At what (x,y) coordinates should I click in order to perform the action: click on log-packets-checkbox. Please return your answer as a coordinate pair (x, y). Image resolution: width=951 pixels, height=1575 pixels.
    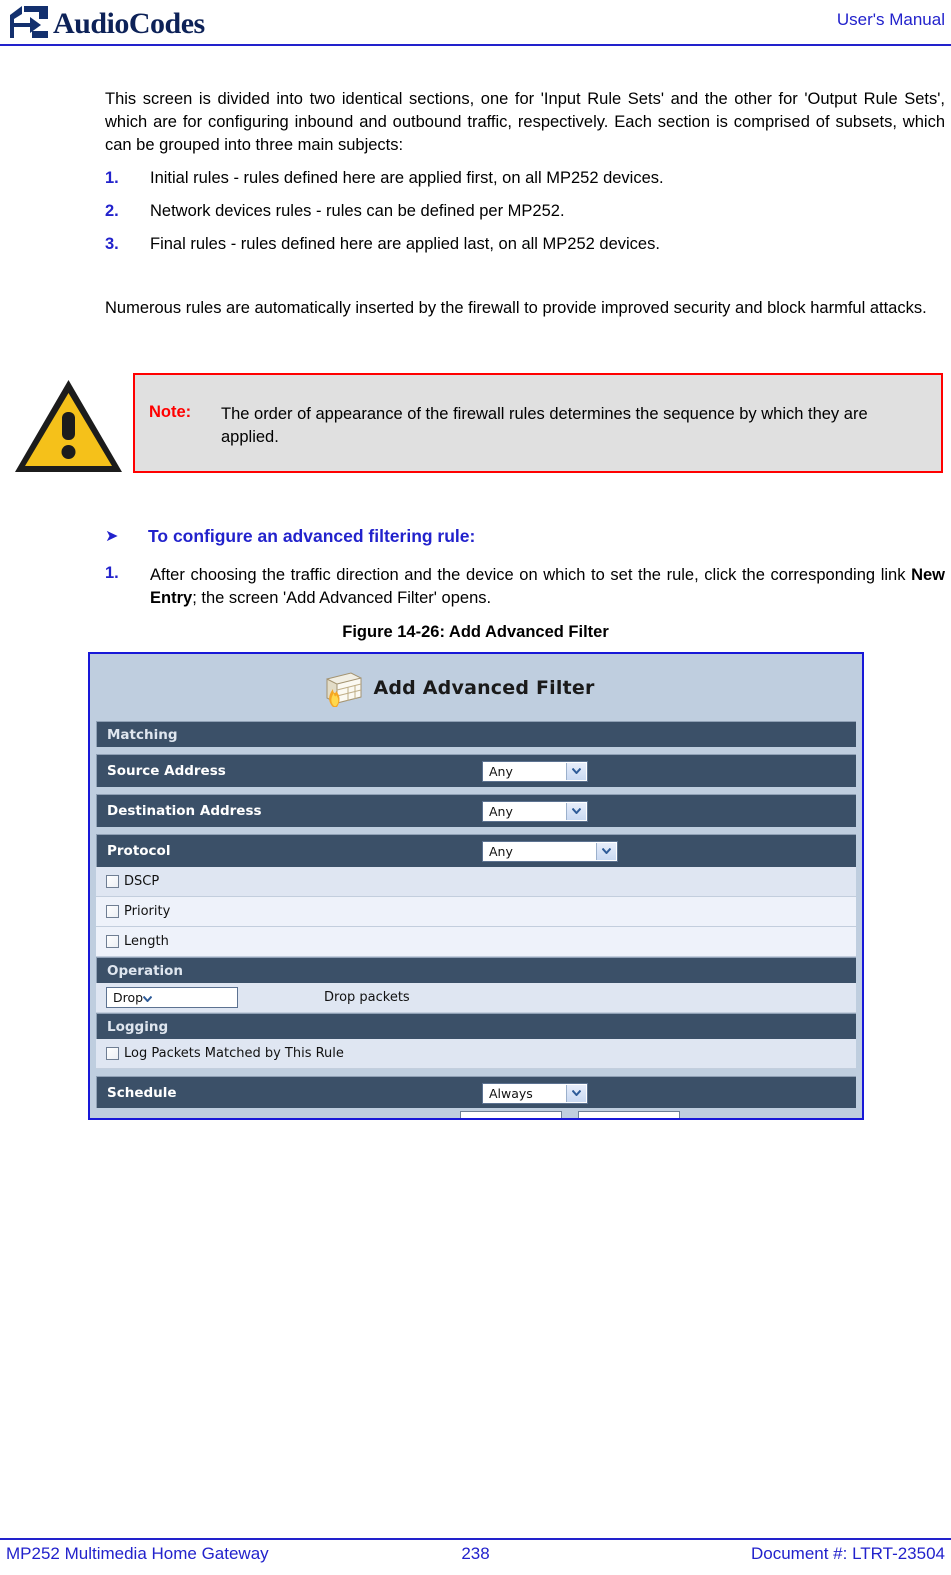
    Looking at the image, I should click on (112, 1053).